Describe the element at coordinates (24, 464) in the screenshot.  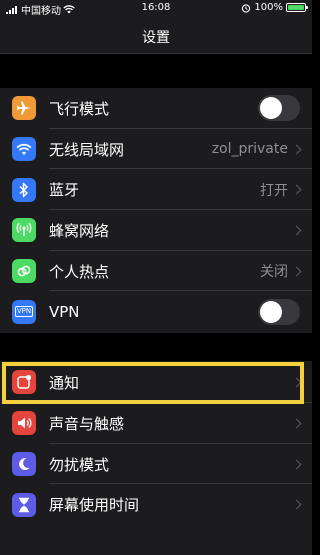
I see `moon-icon` at that location.